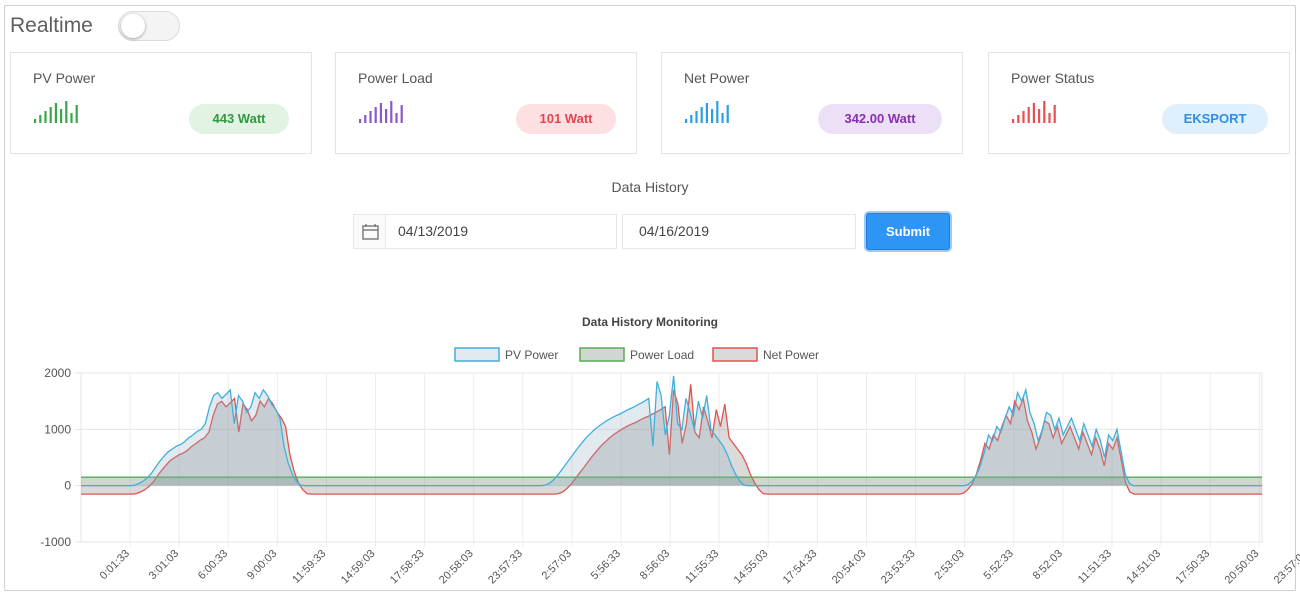 Image resolution: width=1300 pixels, height=594 pixels. I want to click on card-title: PV Power, so click(64, 78).